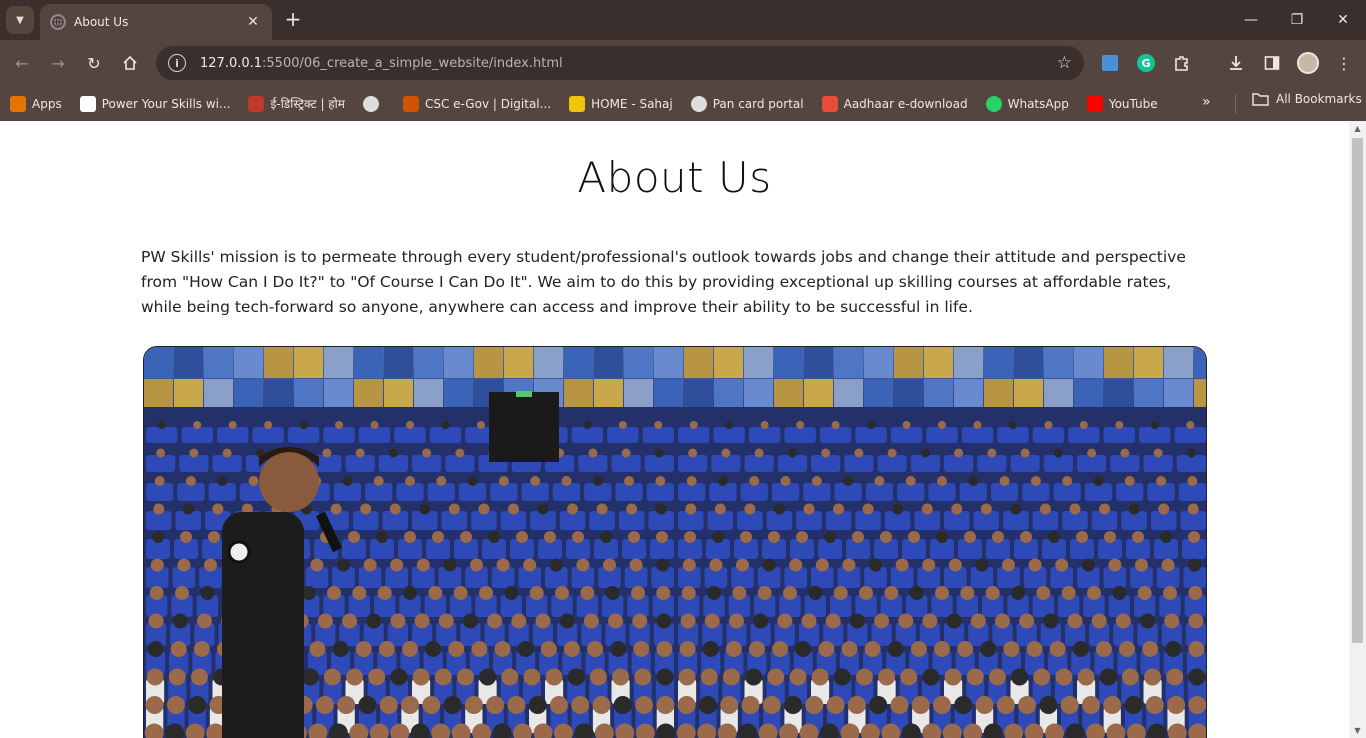 Image resolution: width=1366 pixels, height=738 pixels. I want to click on chevron-down-icon: ▼, so click(20, 20).